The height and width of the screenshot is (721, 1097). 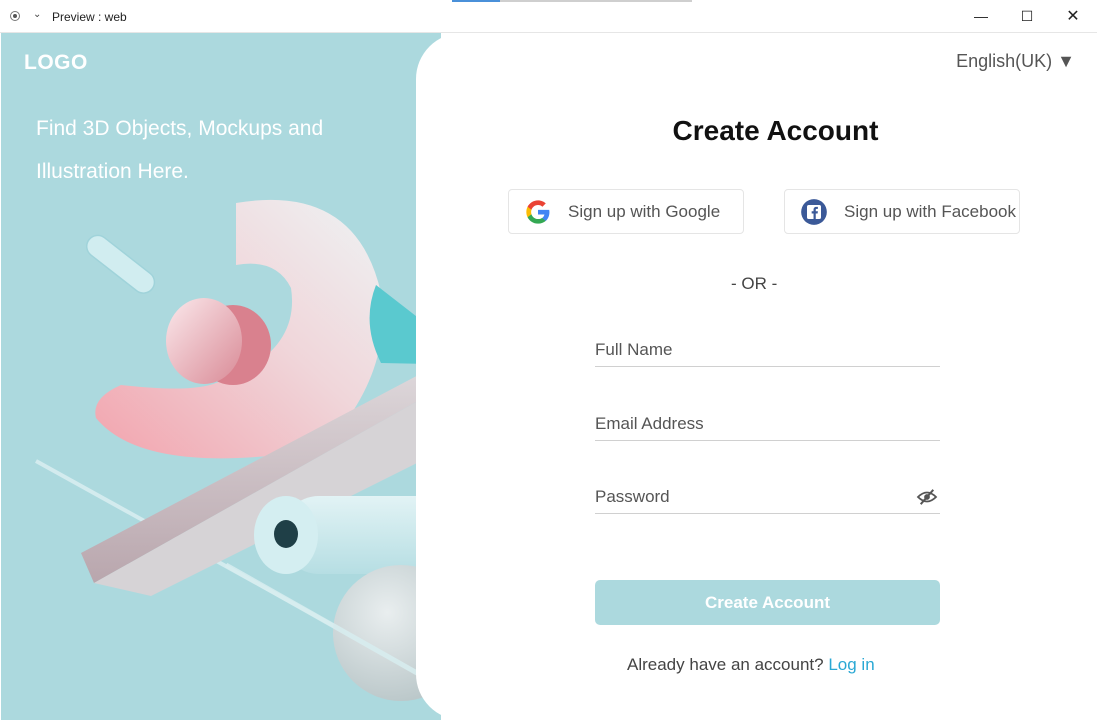 What do you see at coordinates (814, 211) in the screenshot?
I see `facebook-icon` at bounding box center [814, 211].